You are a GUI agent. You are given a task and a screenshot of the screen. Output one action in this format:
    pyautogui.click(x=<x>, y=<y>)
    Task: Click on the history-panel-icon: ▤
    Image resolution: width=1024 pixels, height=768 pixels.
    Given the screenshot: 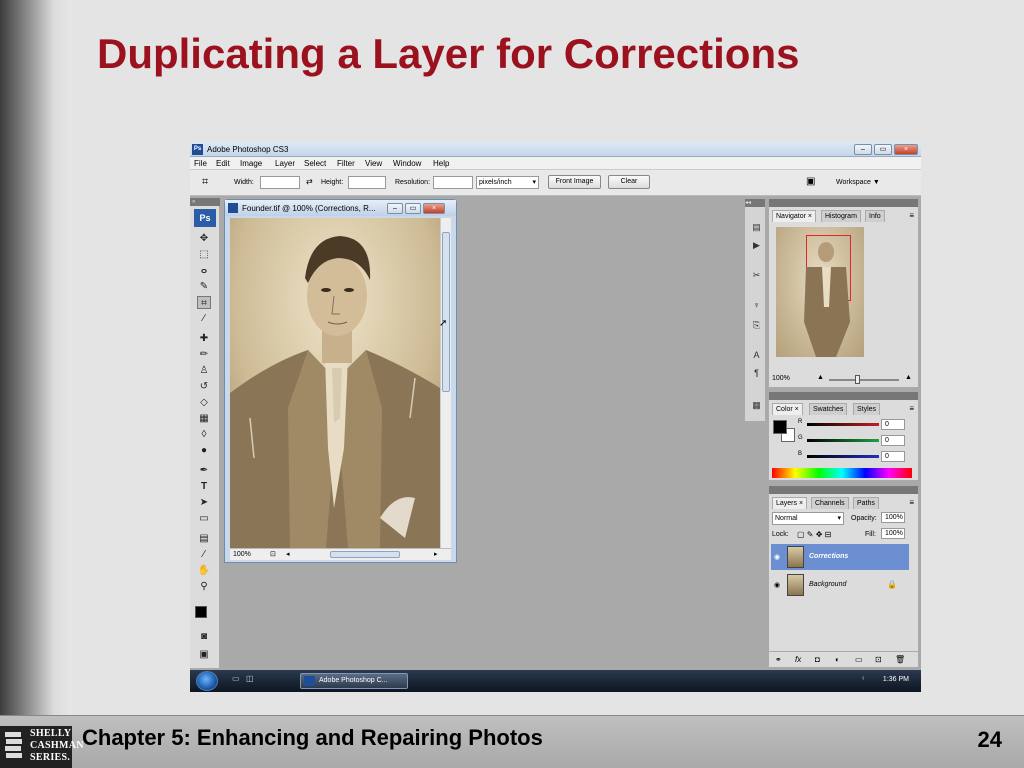 What is the action you would take?
    pyautogui.click(x=756, y=227)
    